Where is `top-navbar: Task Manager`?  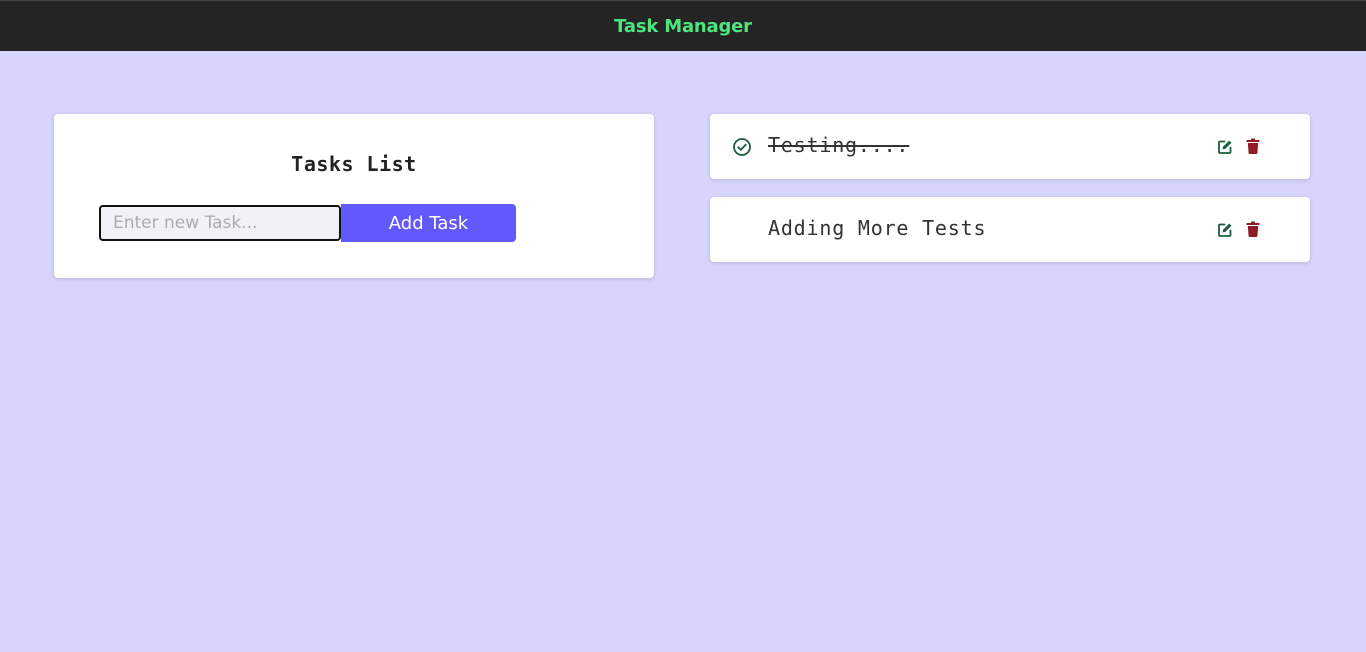
top-navbar: Task Manager is located at coordinates (683, 25).